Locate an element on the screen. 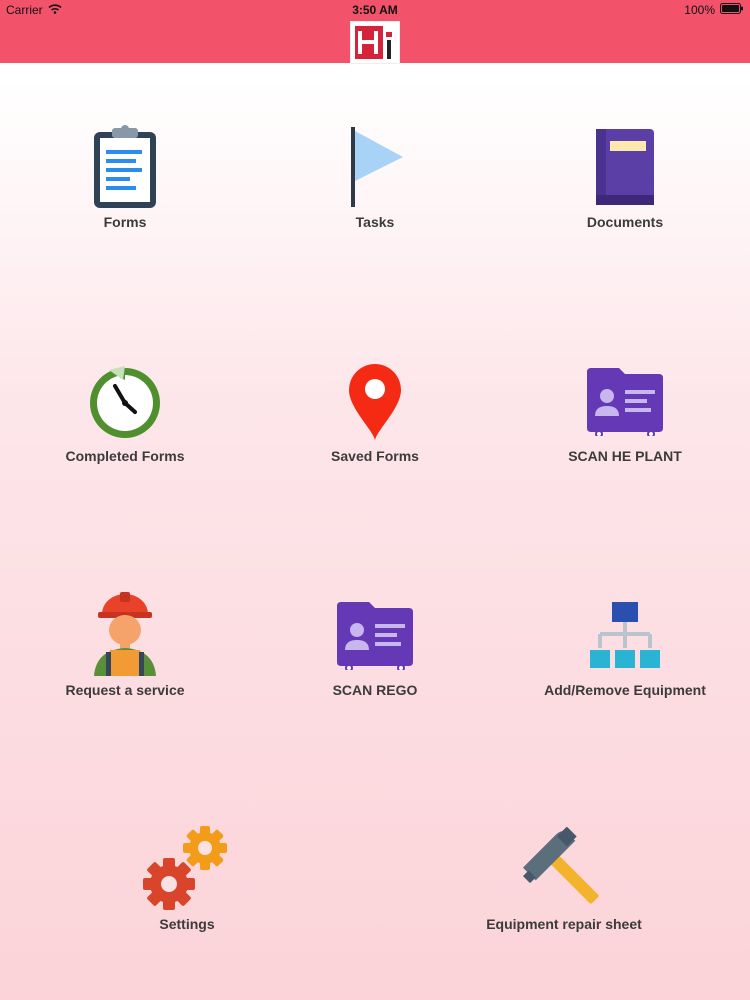 This screenshot has height=1000, width=750. gears-icon is located at coordinates (187, 869).